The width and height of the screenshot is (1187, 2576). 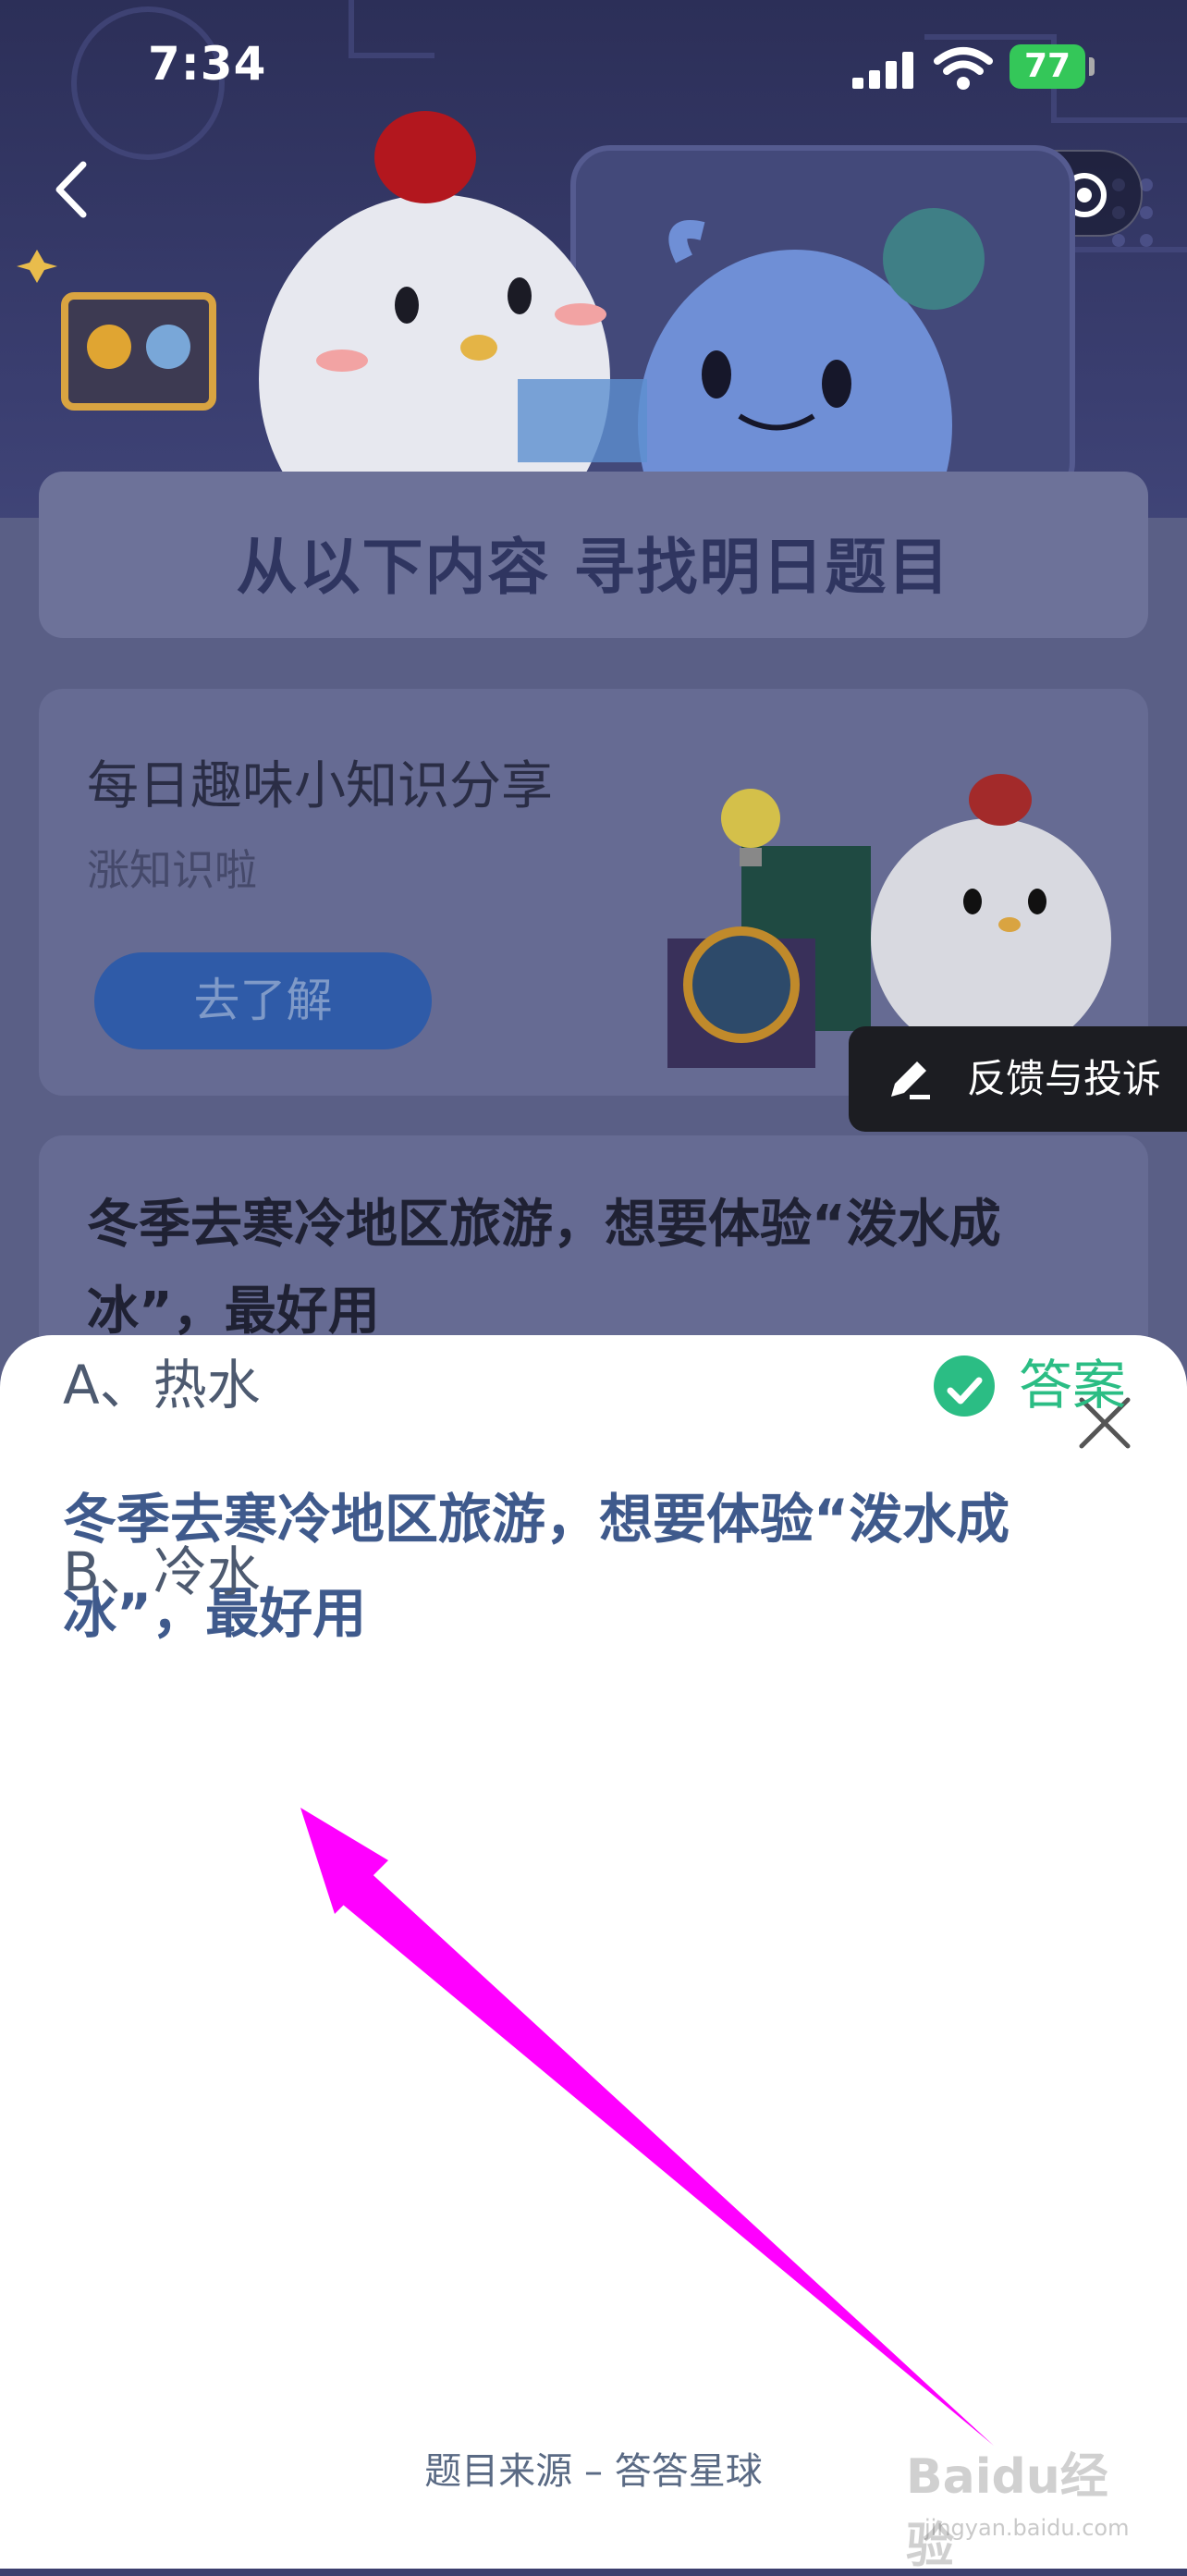 I want to click on battery-cap, so click(x=1092, y=67).